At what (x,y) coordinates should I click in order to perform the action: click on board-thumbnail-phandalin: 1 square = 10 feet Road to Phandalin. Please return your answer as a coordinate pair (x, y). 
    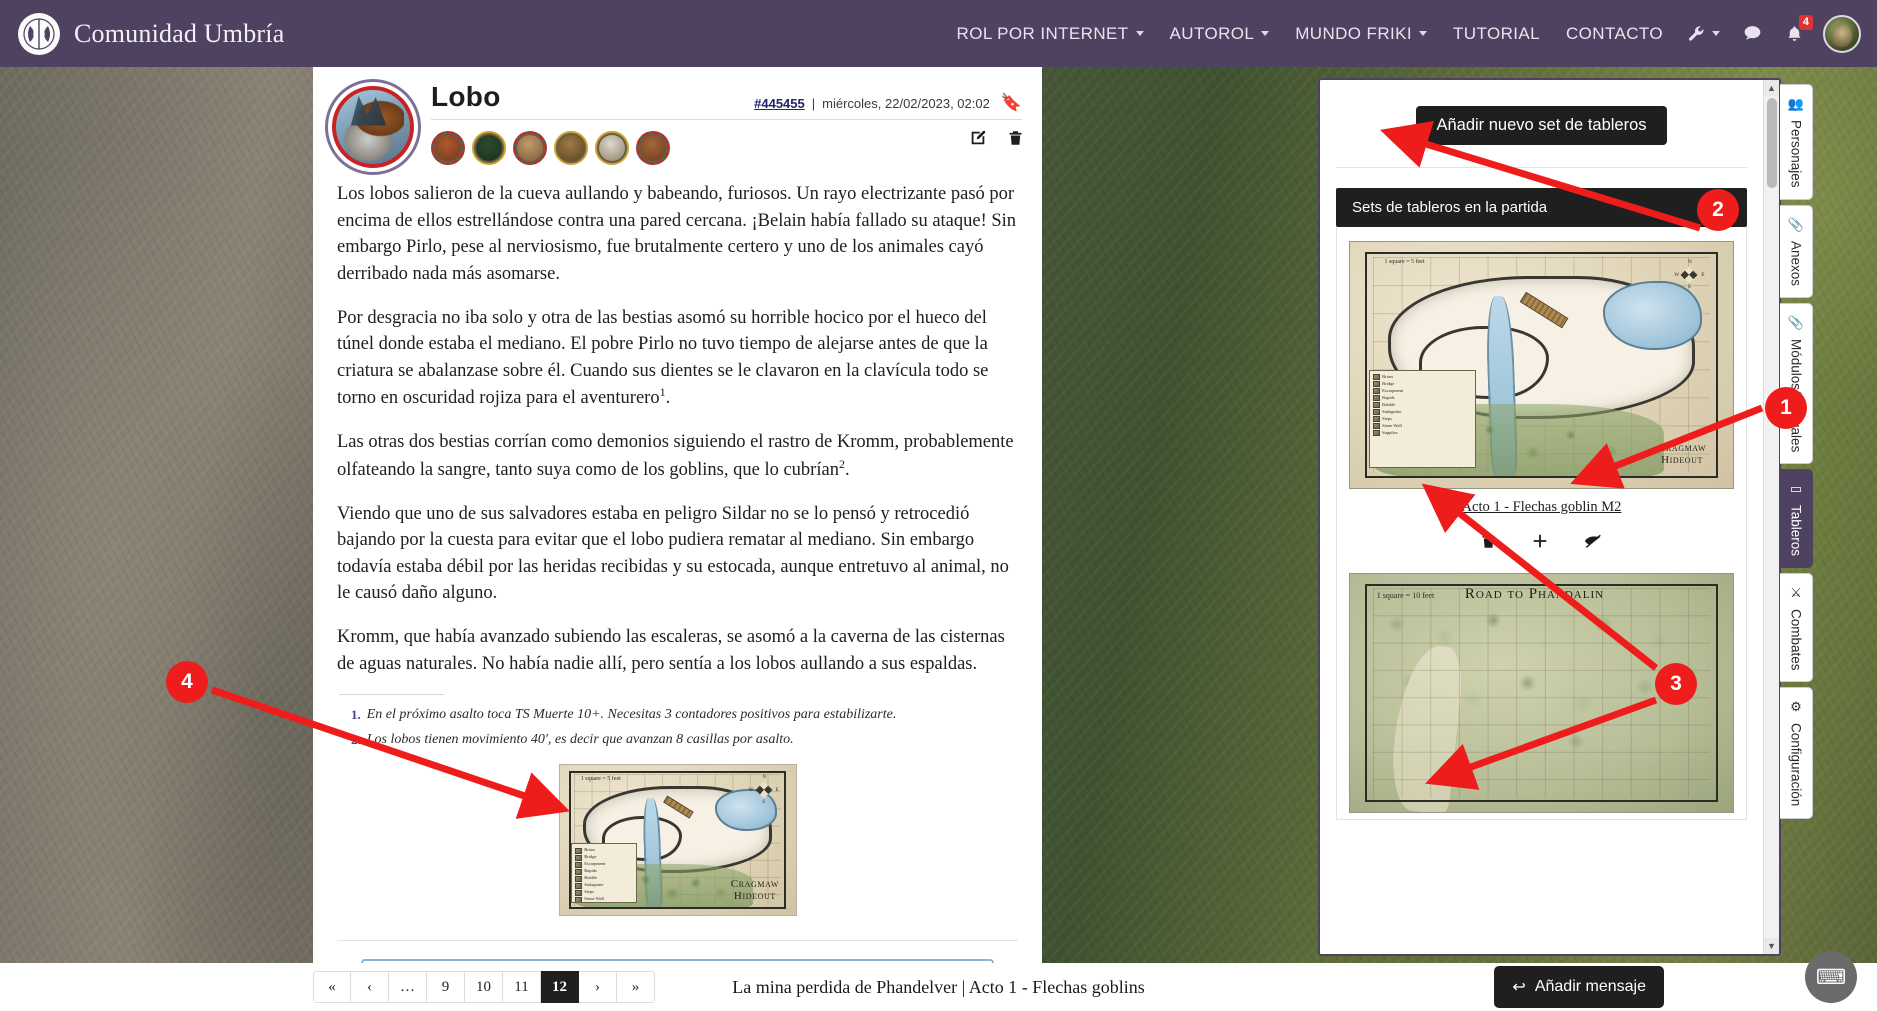
    Looking at the image, I should click on (1541, 693).